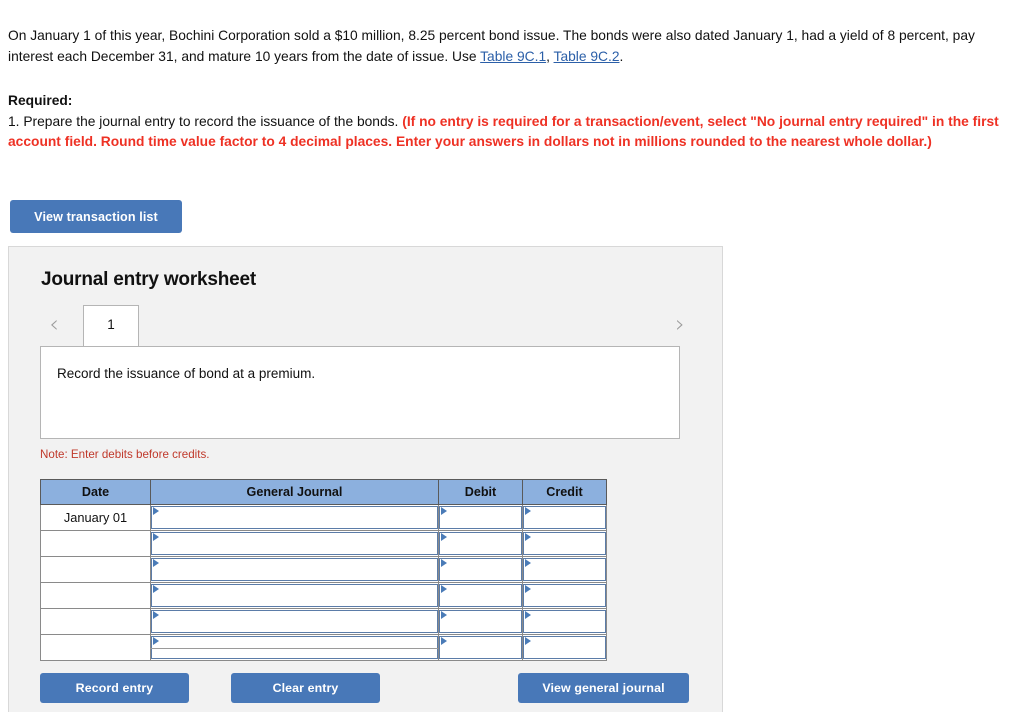  I want to click on record-entry-button: Record entry, so click(114, 688).